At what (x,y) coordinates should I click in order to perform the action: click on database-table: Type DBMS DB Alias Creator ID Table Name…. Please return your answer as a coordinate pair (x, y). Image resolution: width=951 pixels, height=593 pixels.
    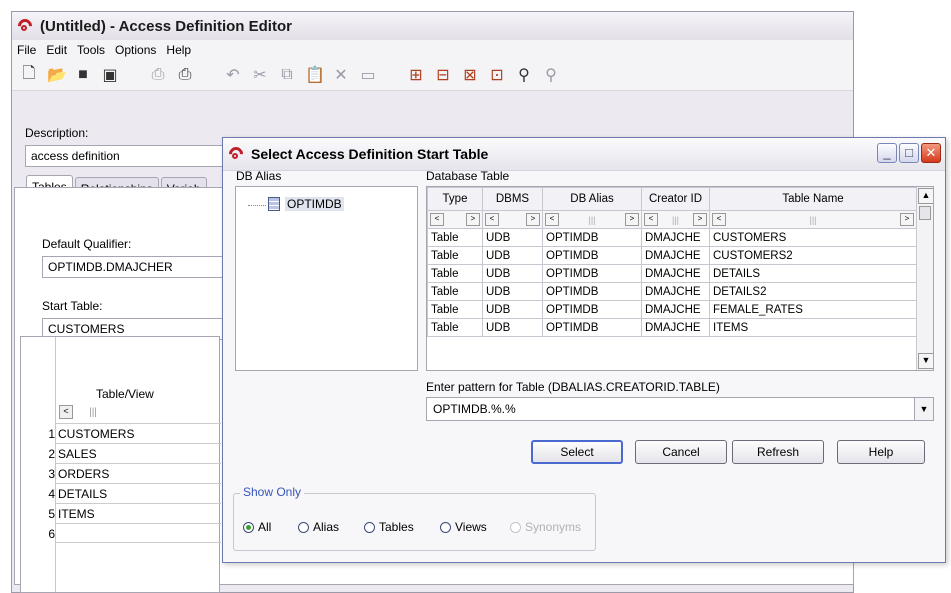
    Looking at the image, I should click on (672, 262).